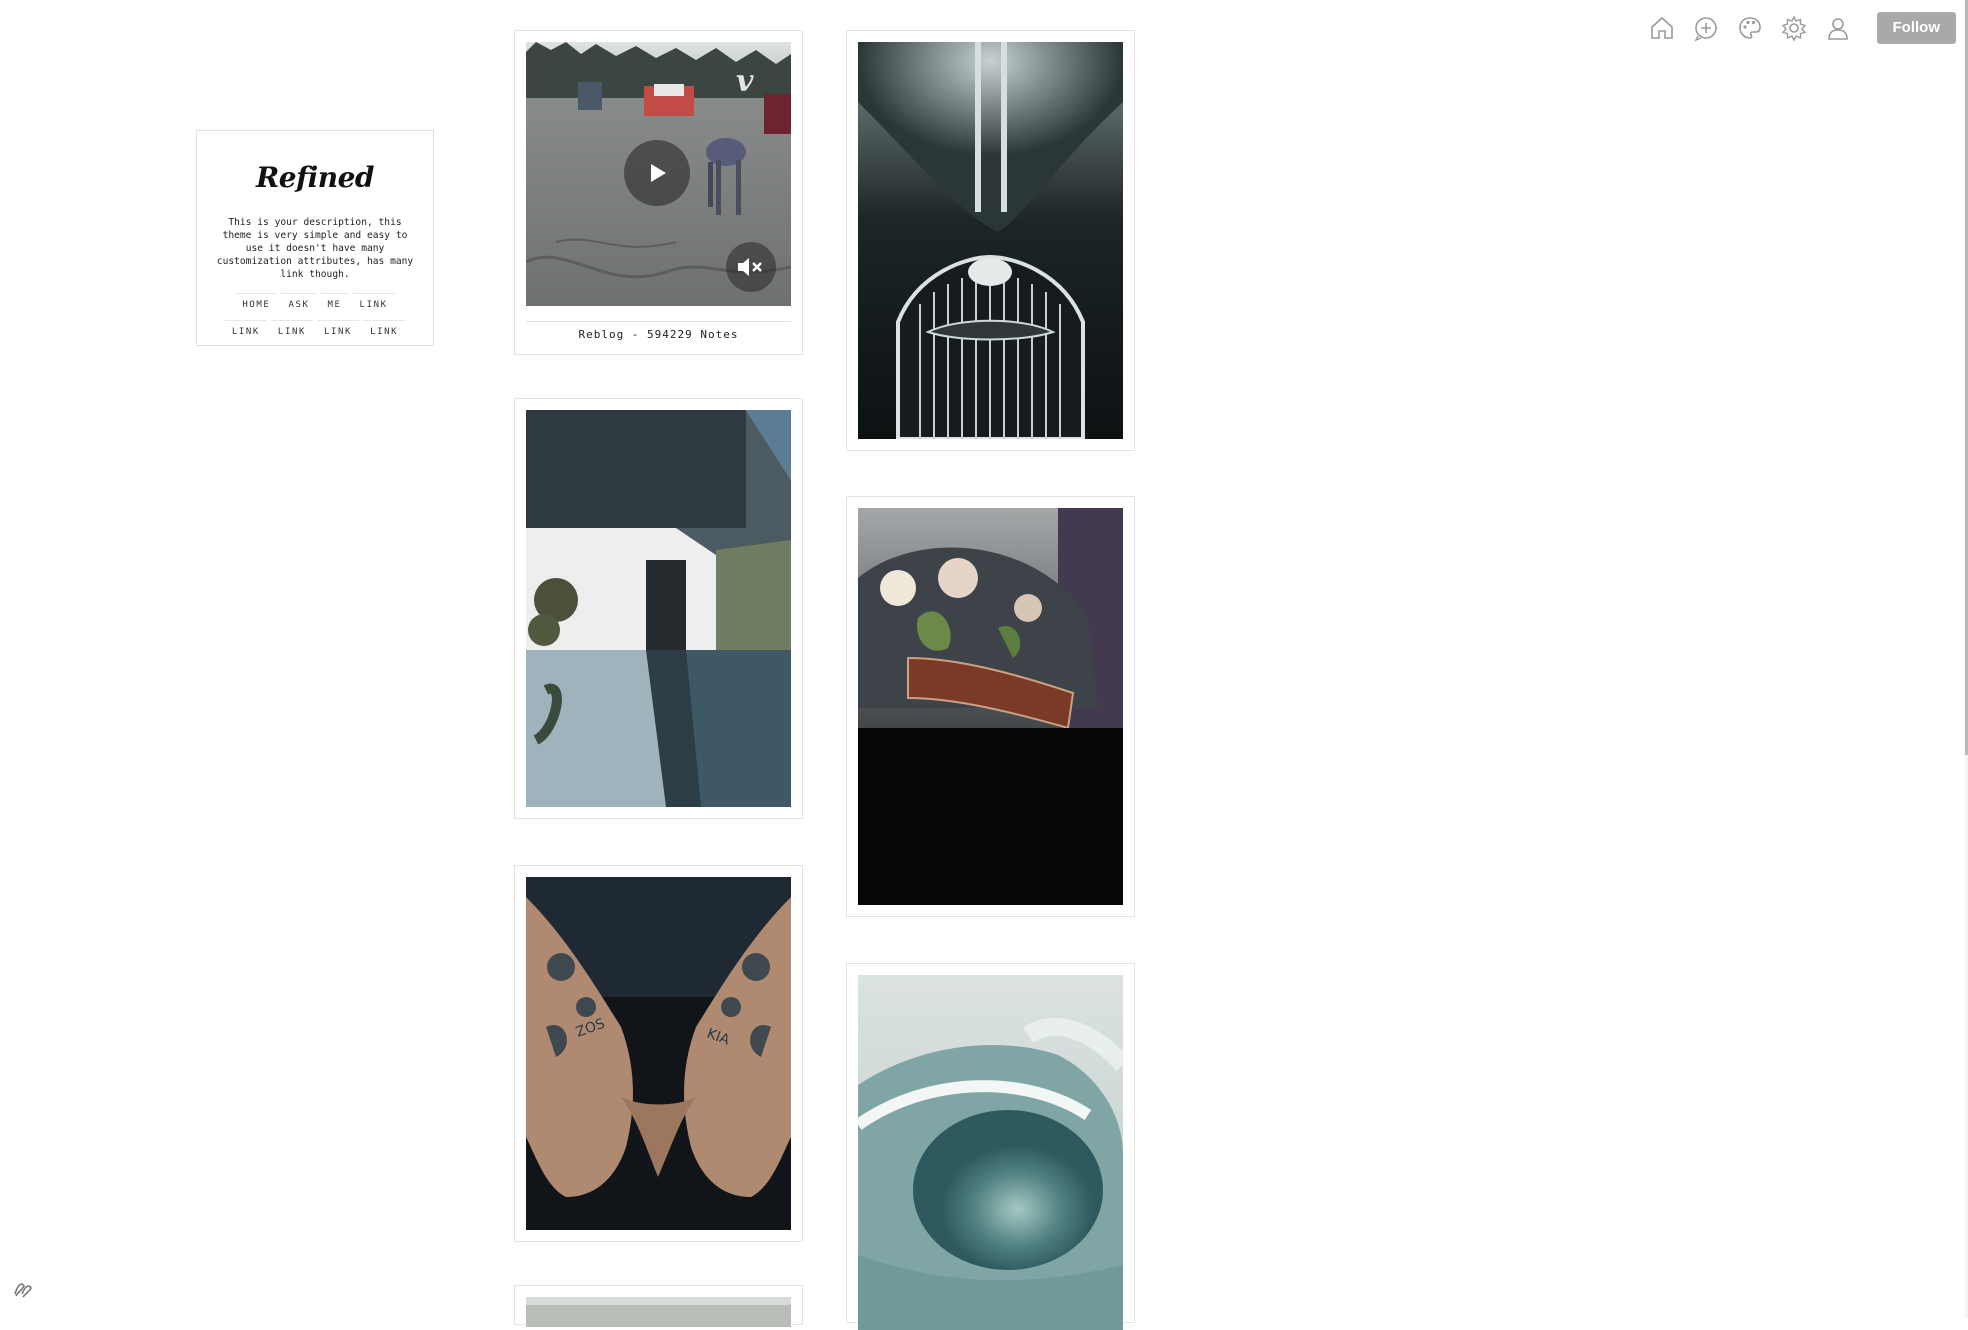 The image size is (1968, 1330). What do you see at coordinates (1706, 28) in the screenshot?
I see `compose-icon` at bounding box center [1706, 28].